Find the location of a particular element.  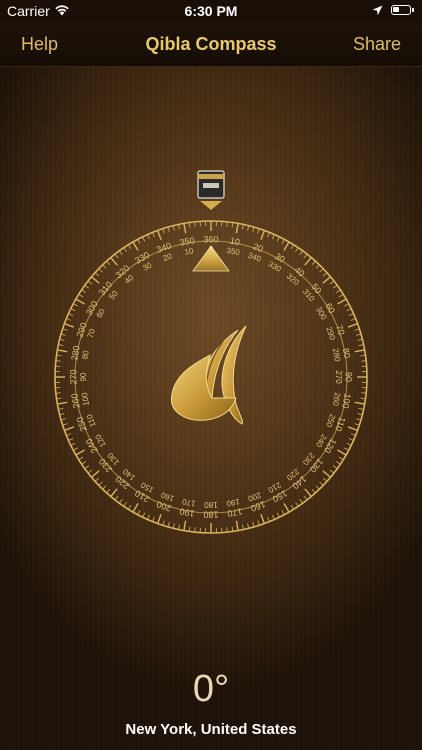

dial-label: 170 is located at coordinates (188, 502).